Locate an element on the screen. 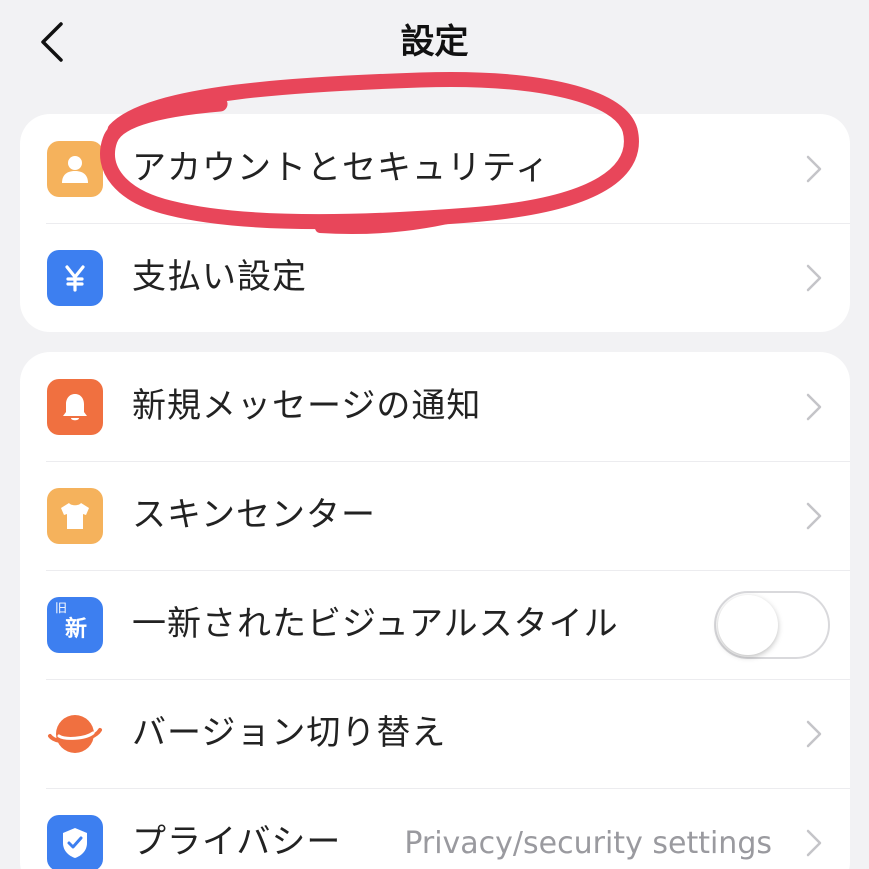 The image size is (869, 869). yen-icon is located at coordinates (75, 278).